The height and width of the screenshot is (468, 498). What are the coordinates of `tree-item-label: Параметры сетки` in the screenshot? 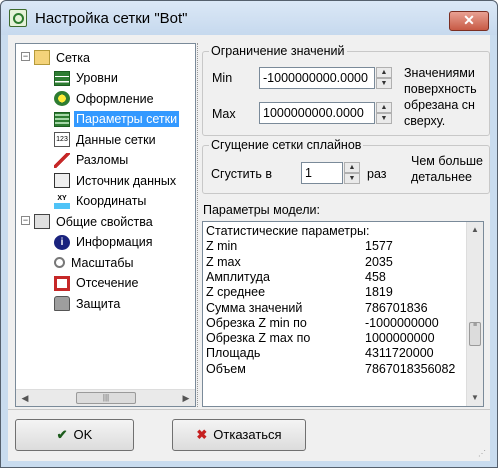 It's located at (127, 119).